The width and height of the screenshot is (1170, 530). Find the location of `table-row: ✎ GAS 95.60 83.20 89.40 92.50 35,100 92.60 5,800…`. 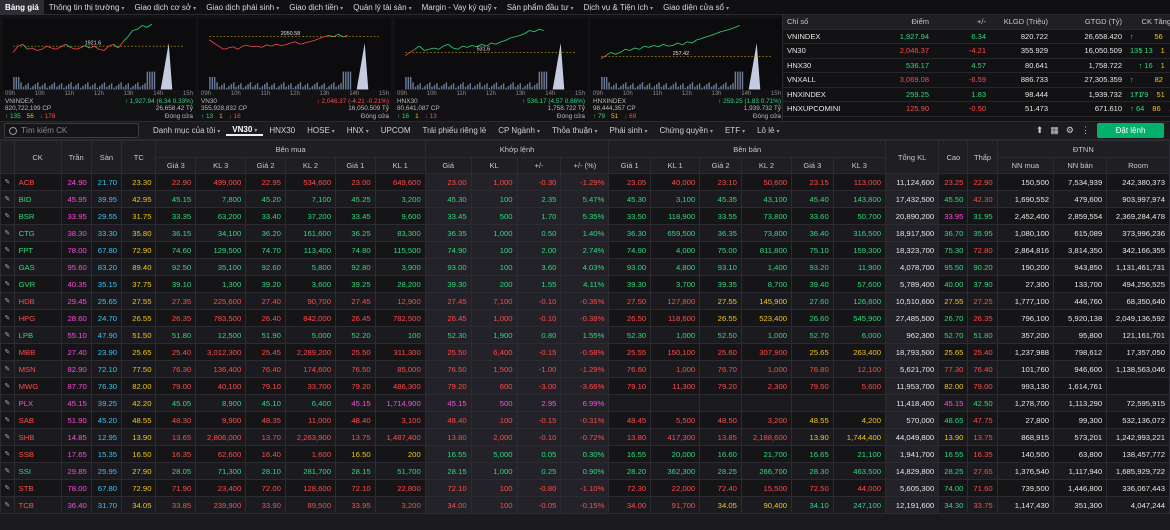

table-row: ✎ GAS 95.60 83.20 89.40 92.50 35,100 92.60 5,800… is located at coordinates (585, 267).